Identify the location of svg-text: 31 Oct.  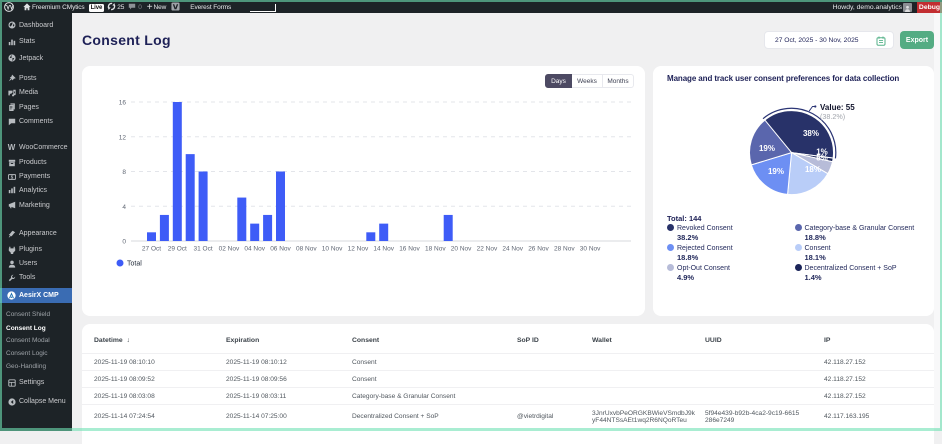
(203, 249).